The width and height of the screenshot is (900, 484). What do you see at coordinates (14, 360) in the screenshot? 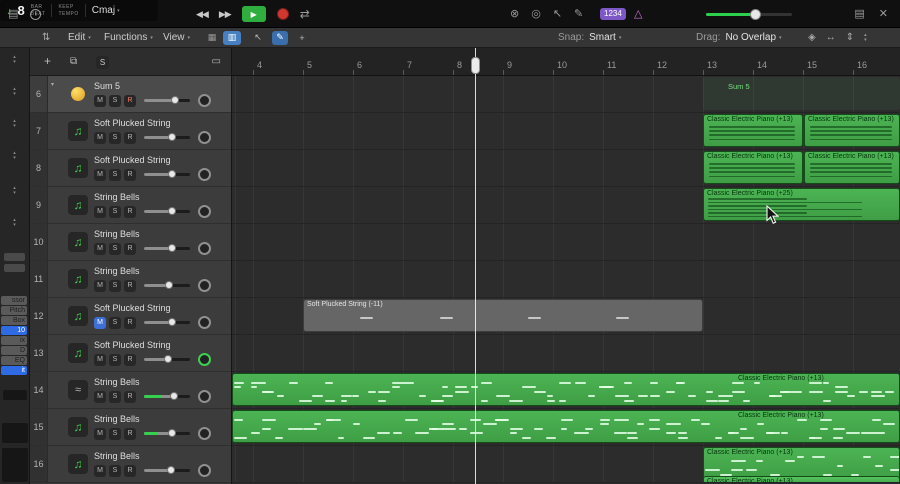
I see `plugin-slot: EQ` at bounding box center [14, 360].